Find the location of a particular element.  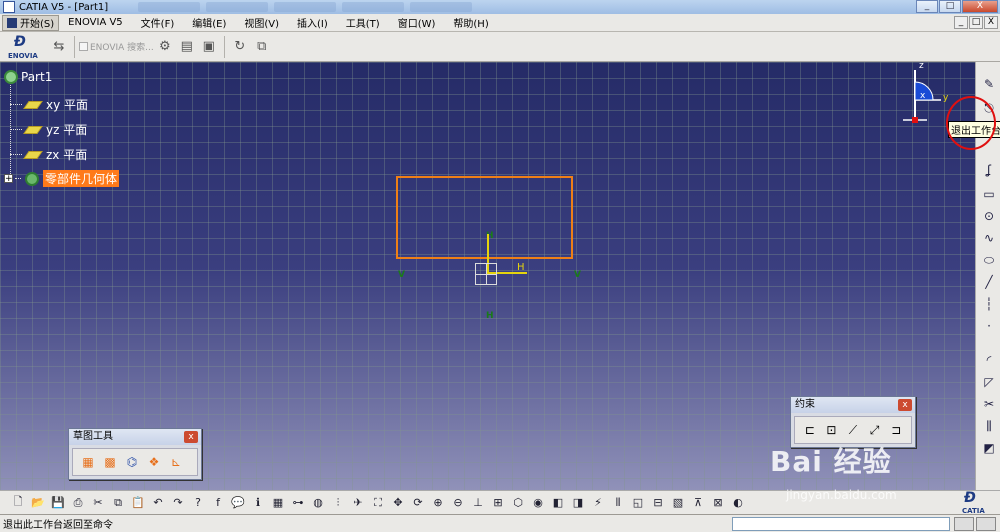

cut-by-plane-icon: ◱ is located at coordinates (638, 503).